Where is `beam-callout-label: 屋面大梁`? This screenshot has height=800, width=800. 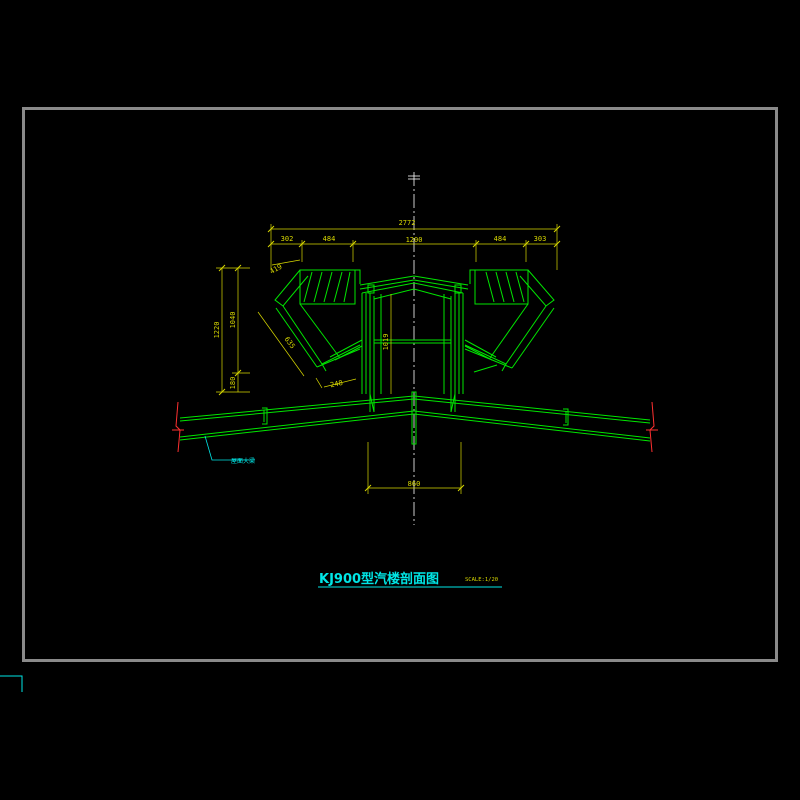 beam-callout-label: 屋面大梁 is located at coordinates (243, 461).